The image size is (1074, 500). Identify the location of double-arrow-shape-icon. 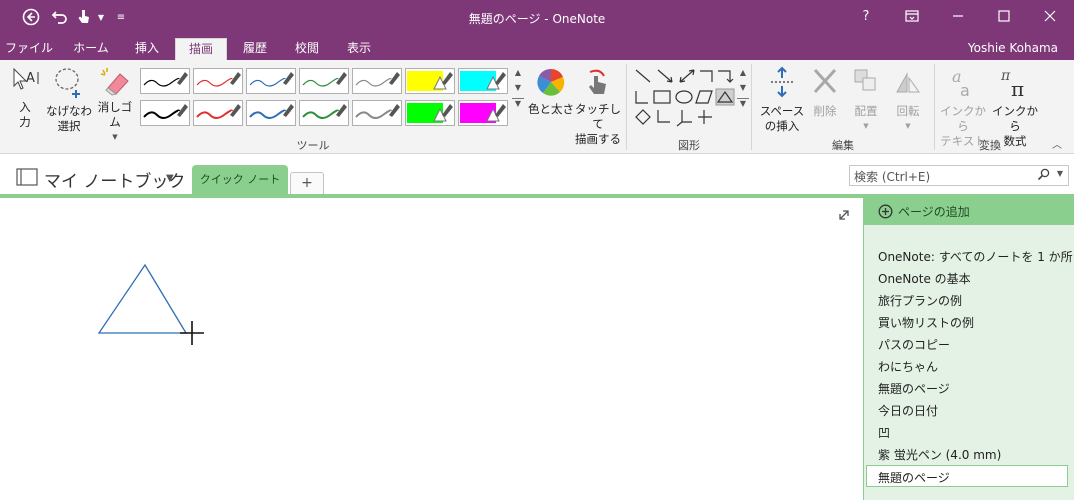
(687, 76).